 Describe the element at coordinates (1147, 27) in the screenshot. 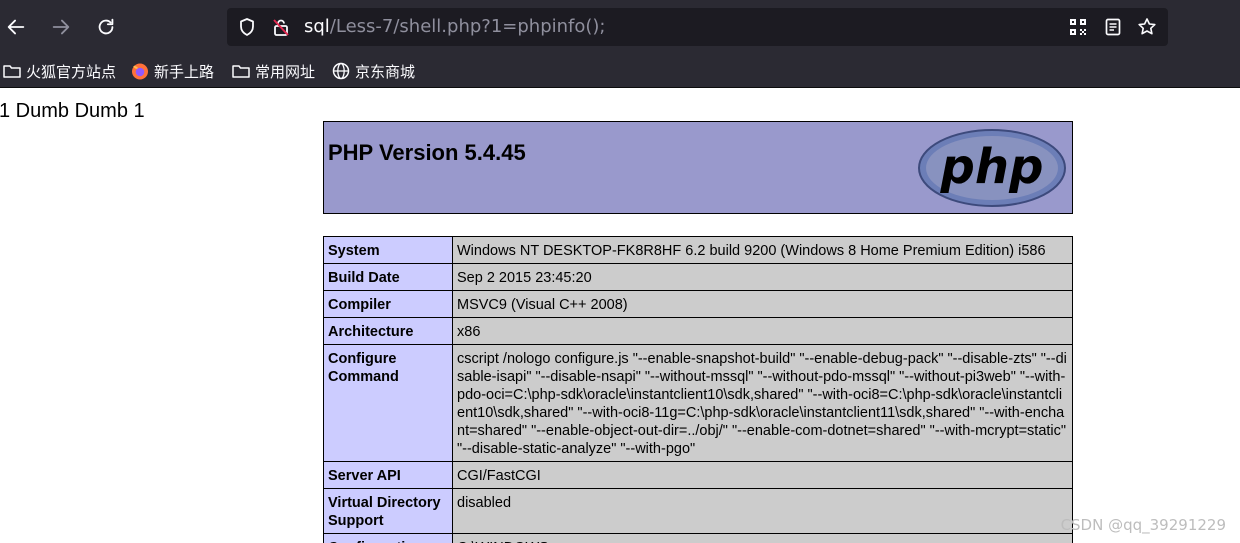

I see `bookmark-star-icon` at that location.